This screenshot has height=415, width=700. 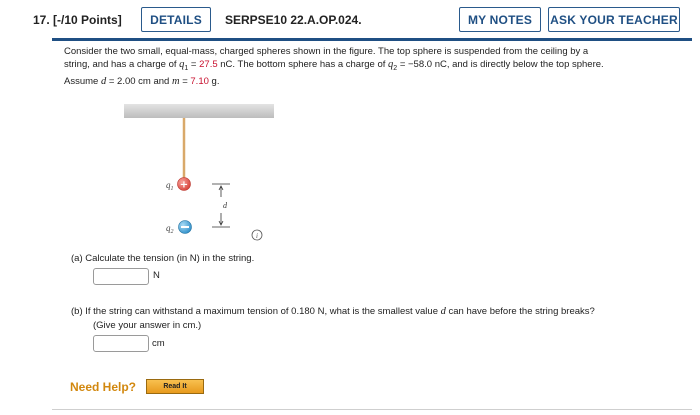 What do you see at coordinates (303, 64) in the screenshot?
I see `problem-text: nC. The bottom sphere has a charge of` at bounding box center [303, 64].